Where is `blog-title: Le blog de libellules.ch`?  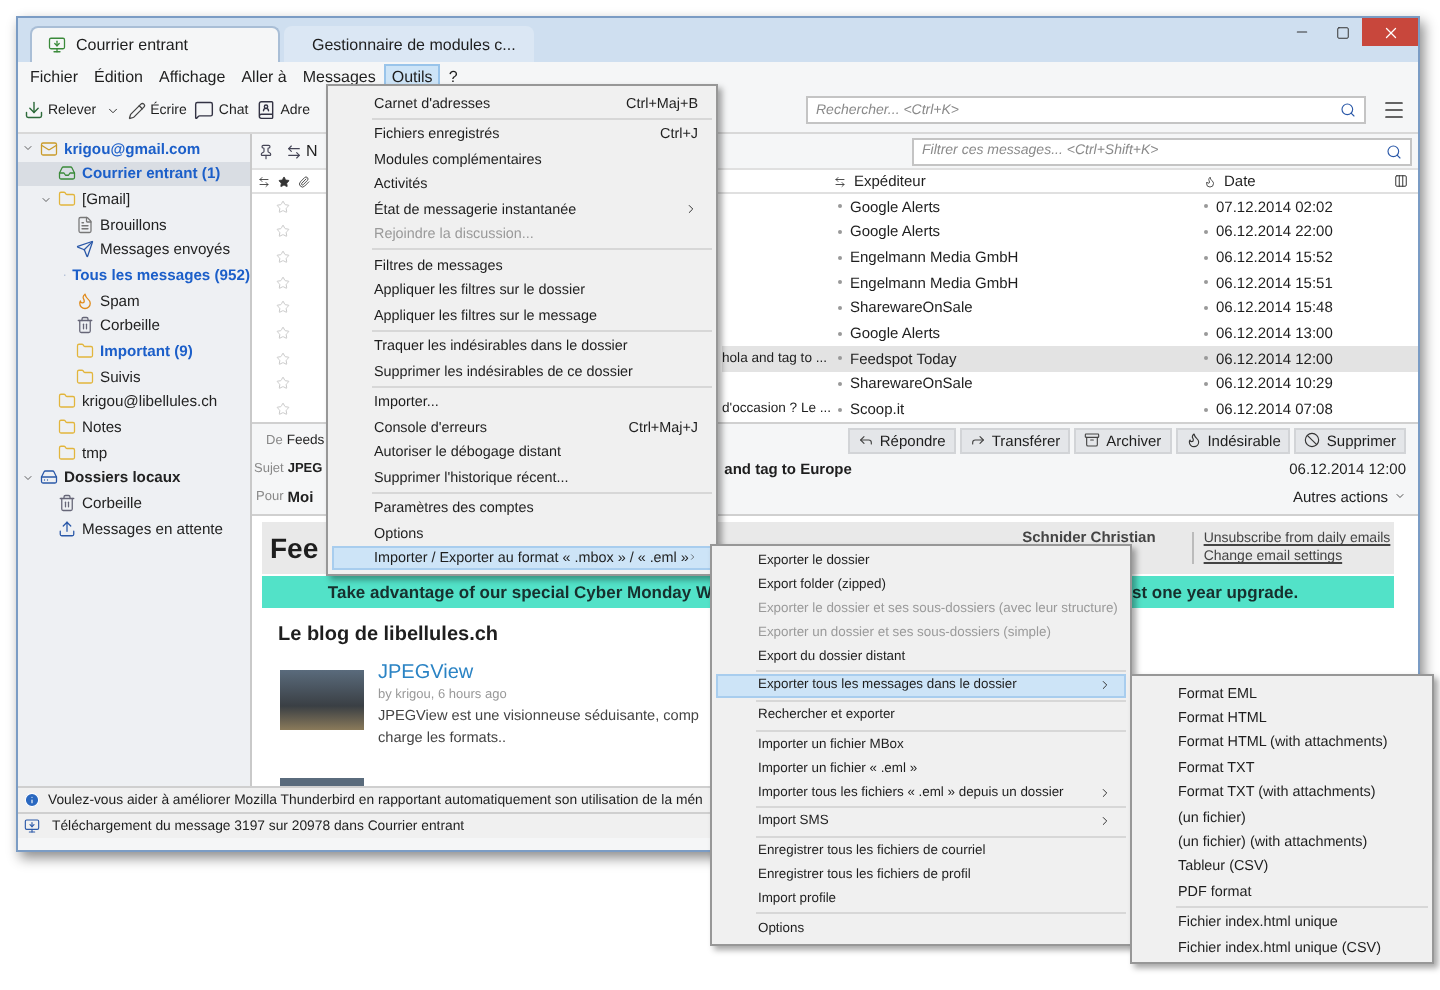
blog-title: Le blog de libellules.ch is located at coordinates (388, 635).